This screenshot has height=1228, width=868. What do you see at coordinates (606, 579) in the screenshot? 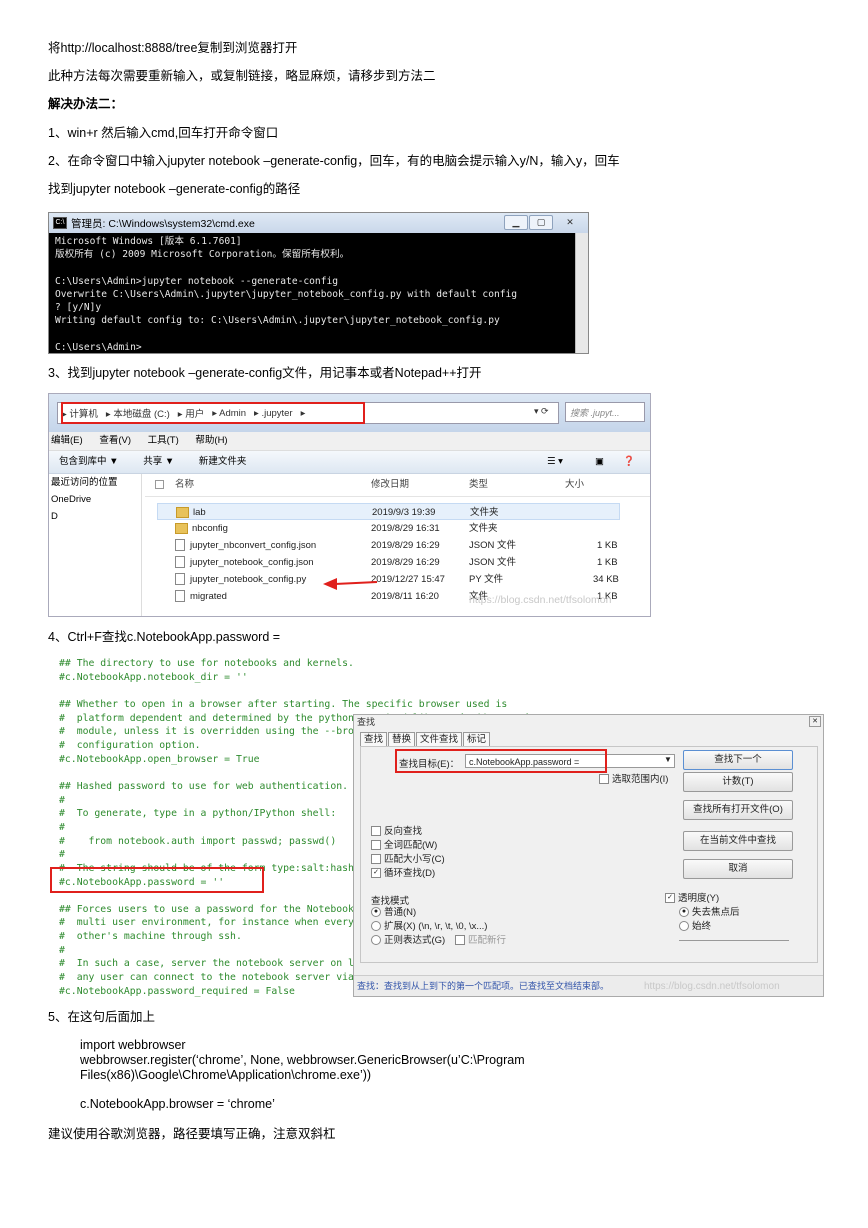
I see `file-size: 34 KB` at bounding box center [606, 579].